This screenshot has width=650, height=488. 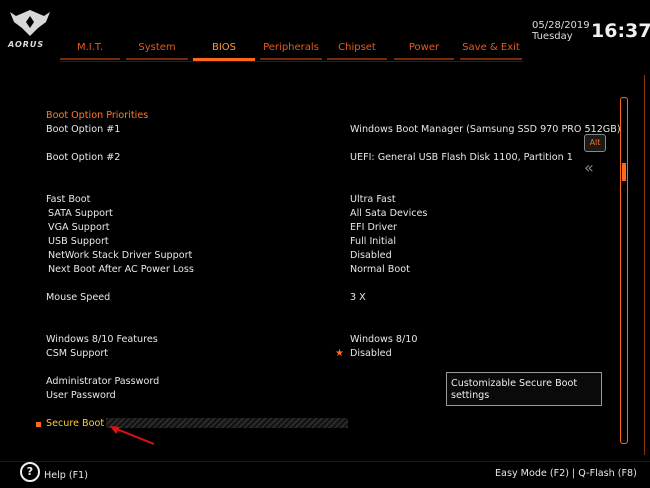 What do you see at coordinates (371, 353) in the screenshot?
I see `csm-support-value: Disabled` at bounding box center [371, 353].